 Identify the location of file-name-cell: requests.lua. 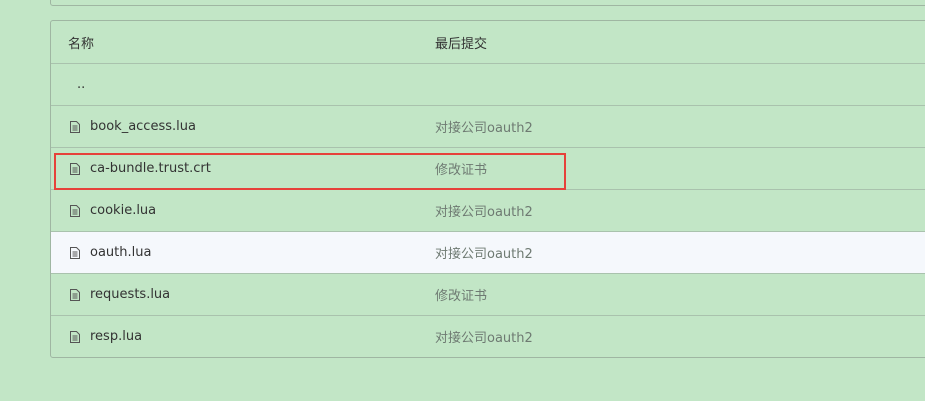
(119, 294).